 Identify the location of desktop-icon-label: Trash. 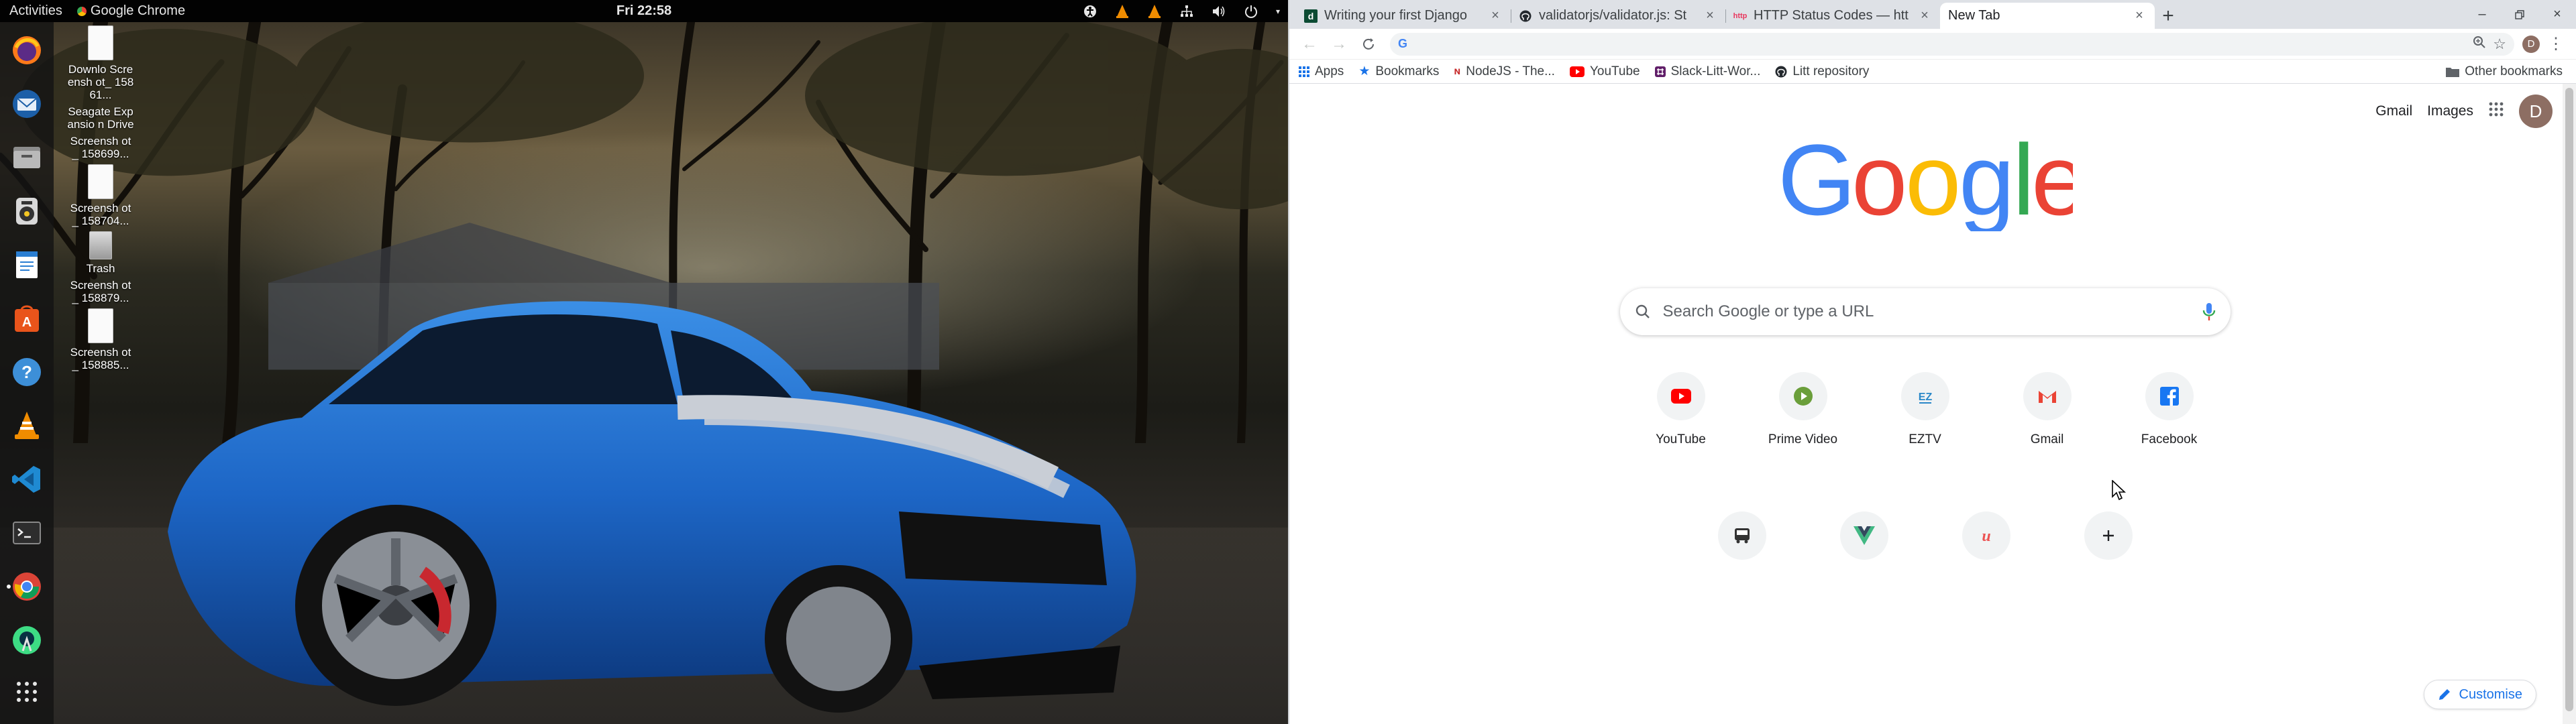
(100, 268).